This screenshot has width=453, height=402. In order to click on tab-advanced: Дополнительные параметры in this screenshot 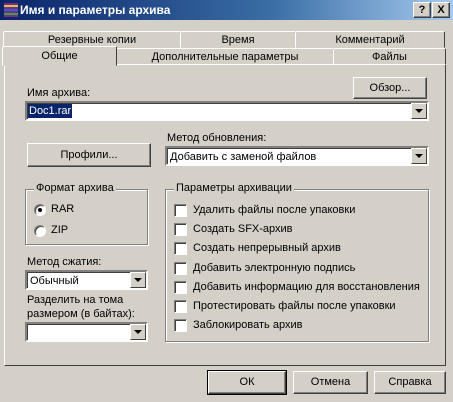, I will do `click(225, 56)`.